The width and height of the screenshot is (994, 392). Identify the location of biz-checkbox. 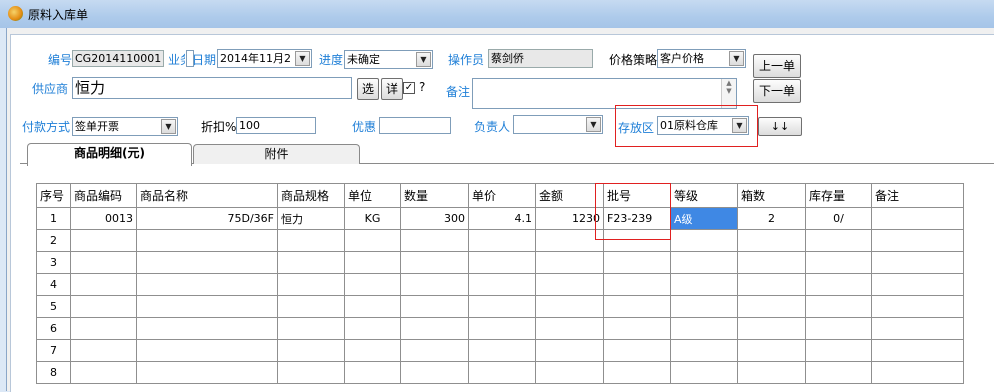
(190, 58).